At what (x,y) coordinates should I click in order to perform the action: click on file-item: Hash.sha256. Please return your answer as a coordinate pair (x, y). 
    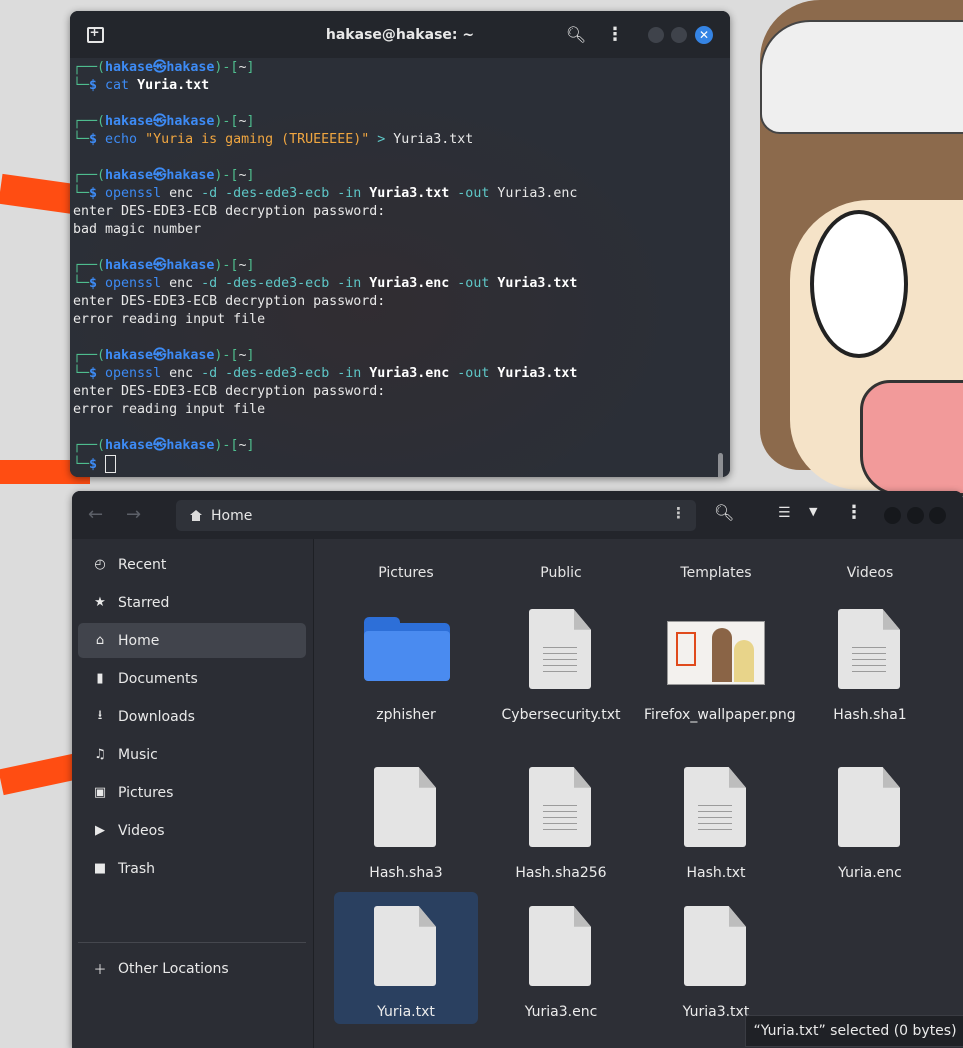
    Looking at the image, I should click on (561, 819).